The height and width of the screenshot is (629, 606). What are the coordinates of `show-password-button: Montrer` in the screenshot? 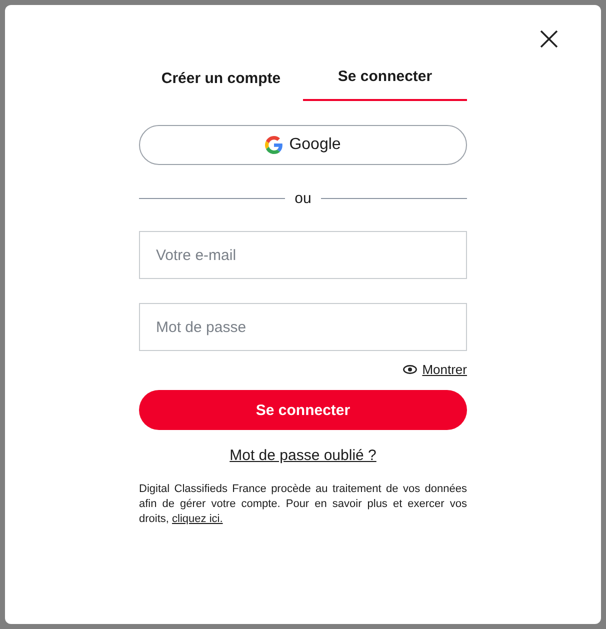 It's located at (435, 369).